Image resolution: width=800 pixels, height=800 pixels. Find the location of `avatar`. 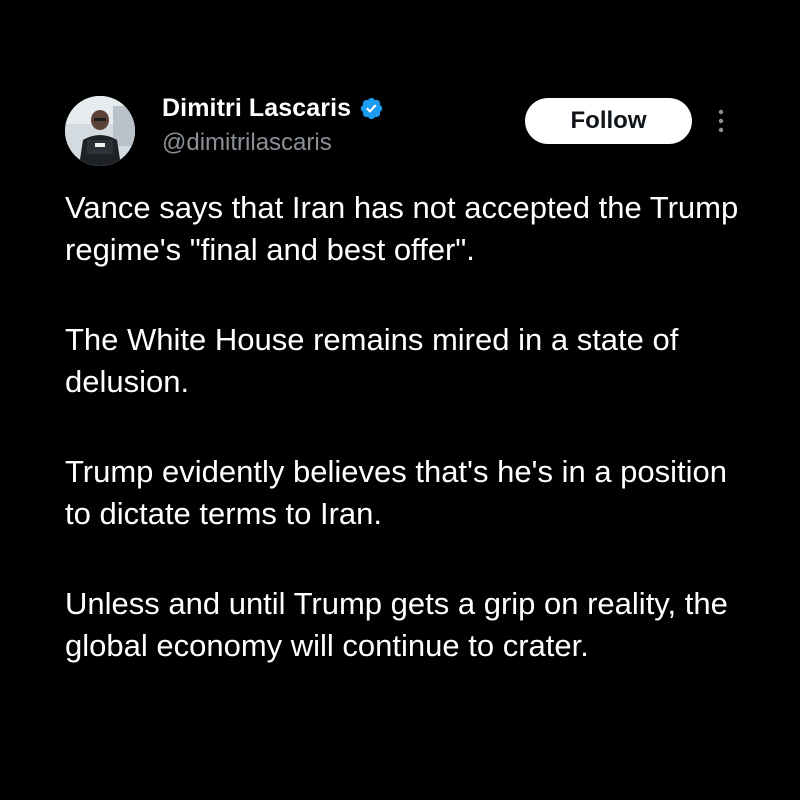

avatar is located at coordinates (100, 131).